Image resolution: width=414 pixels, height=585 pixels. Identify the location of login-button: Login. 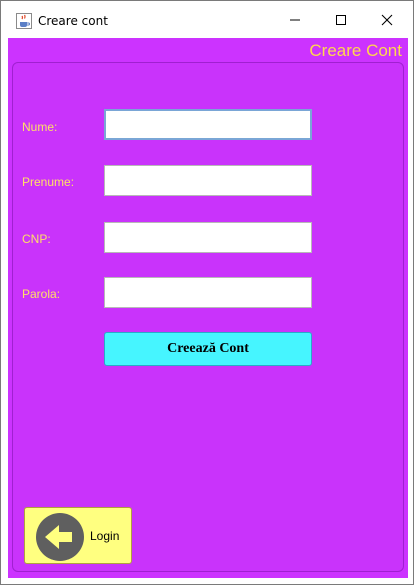
(78, 535).